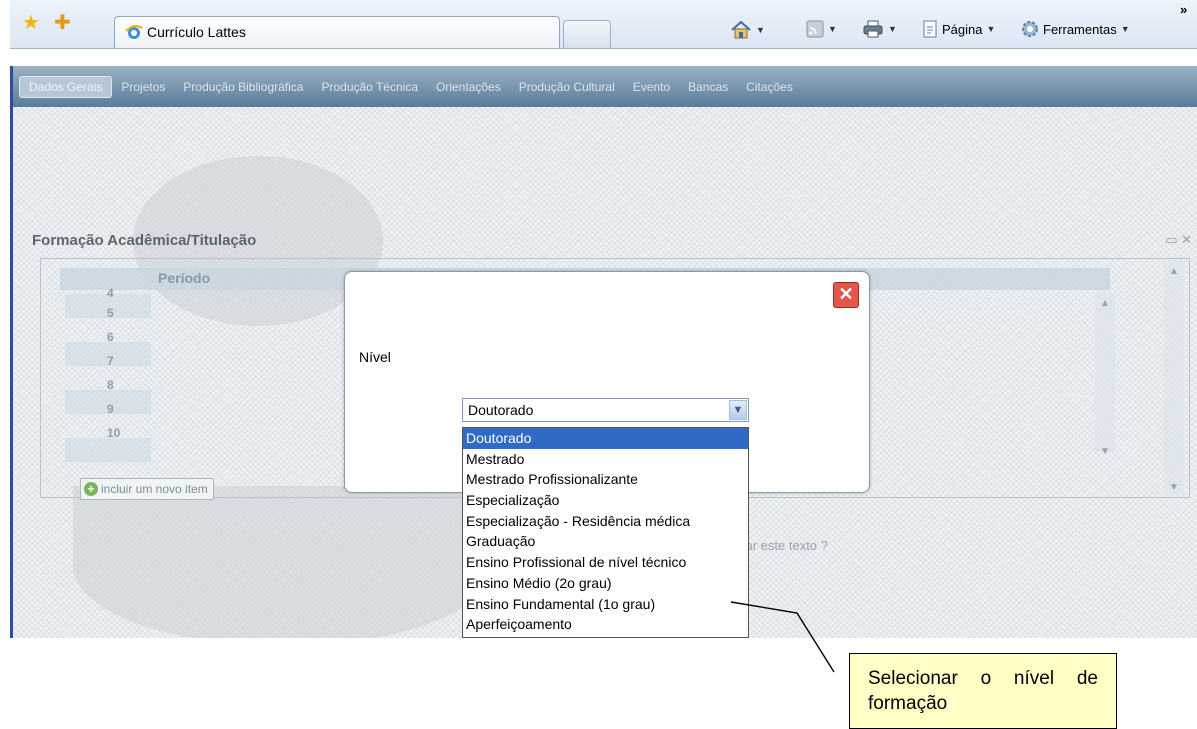 The height and width of the screenshot is (729, 1197). What do you see at coordinates (983, 691) in the screenshot?
I see `annotation-callout: Selecionar o nível de formação` at bounding box center [983, 691].